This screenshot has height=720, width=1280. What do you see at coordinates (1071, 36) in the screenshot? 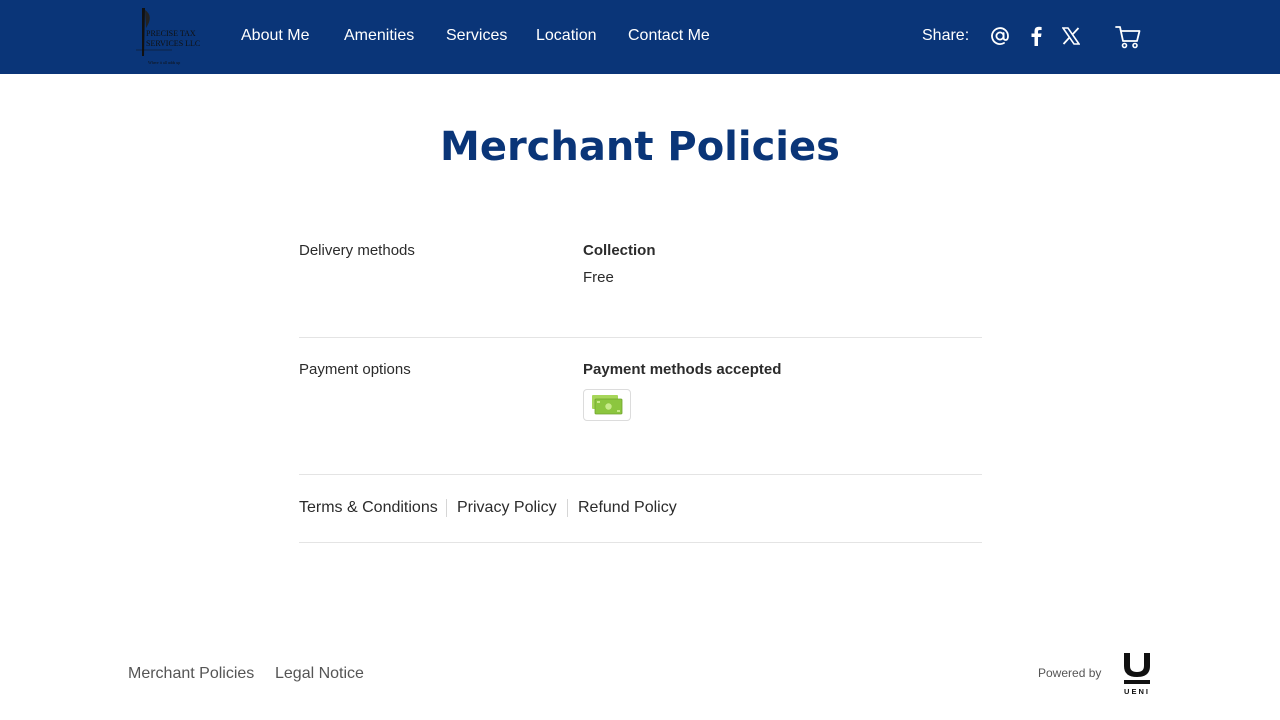
I see `x-twitter-icon` at bounding box center [1071, 36].